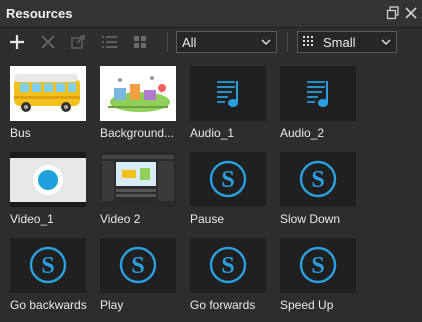 The width and height of the screenshot is (422, 322). I want to click on resource-label: Video 2, so click(120, 219).